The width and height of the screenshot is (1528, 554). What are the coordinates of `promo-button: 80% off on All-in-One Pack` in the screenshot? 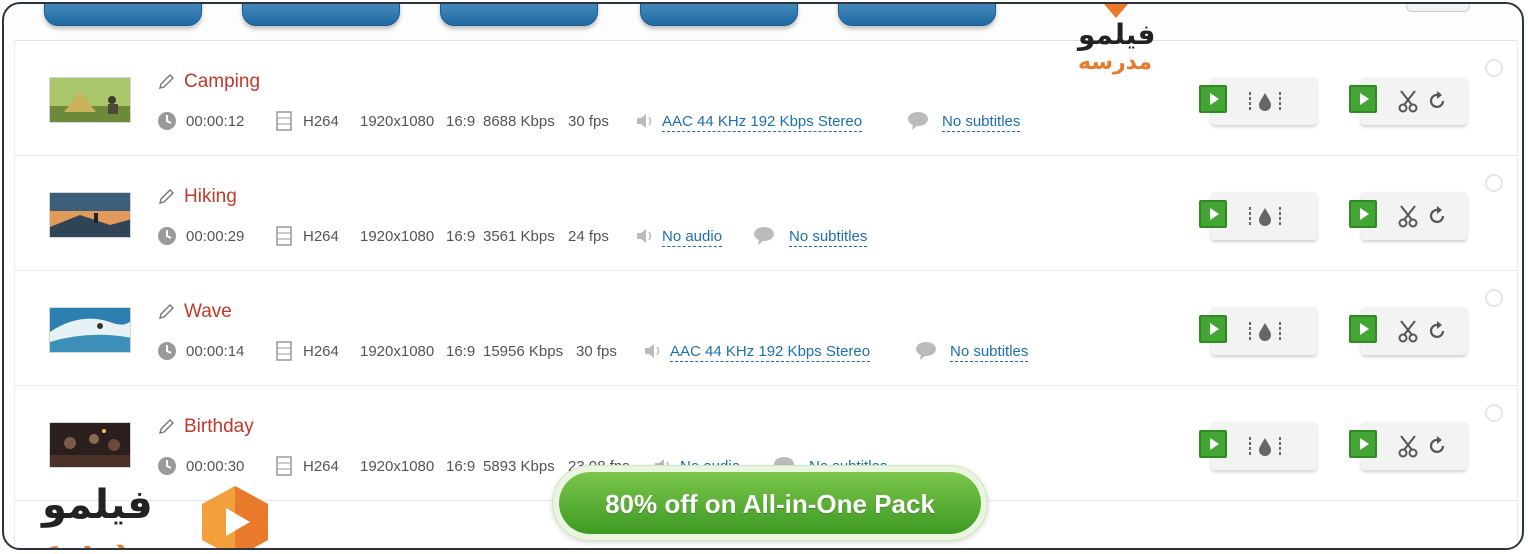 It's located at (770, 503).